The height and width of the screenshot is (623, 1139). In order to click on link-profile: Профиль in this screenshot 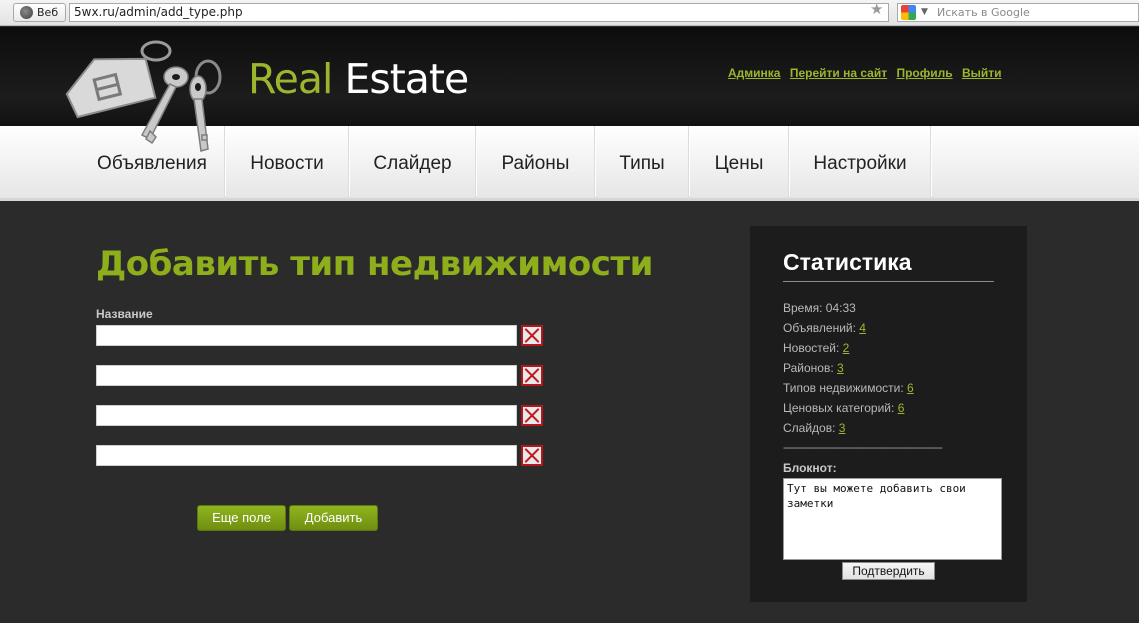, I will do `click(924, 73)`.